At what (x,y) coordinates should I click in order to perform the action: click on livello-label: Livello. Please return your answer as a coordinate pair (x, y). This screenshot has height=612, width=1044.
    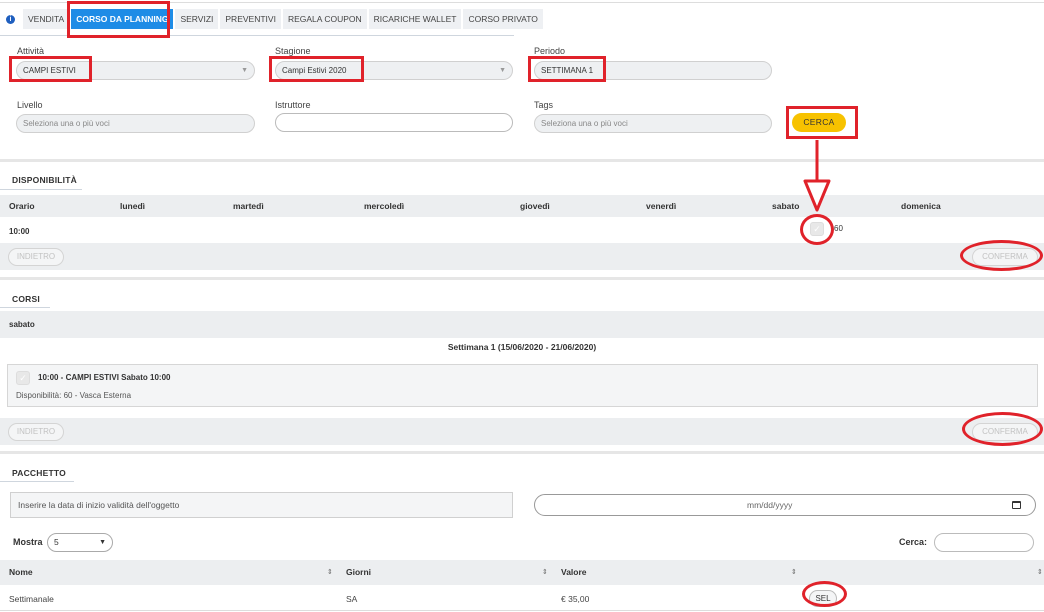
    Looking at the image, I should click on (30, 105).